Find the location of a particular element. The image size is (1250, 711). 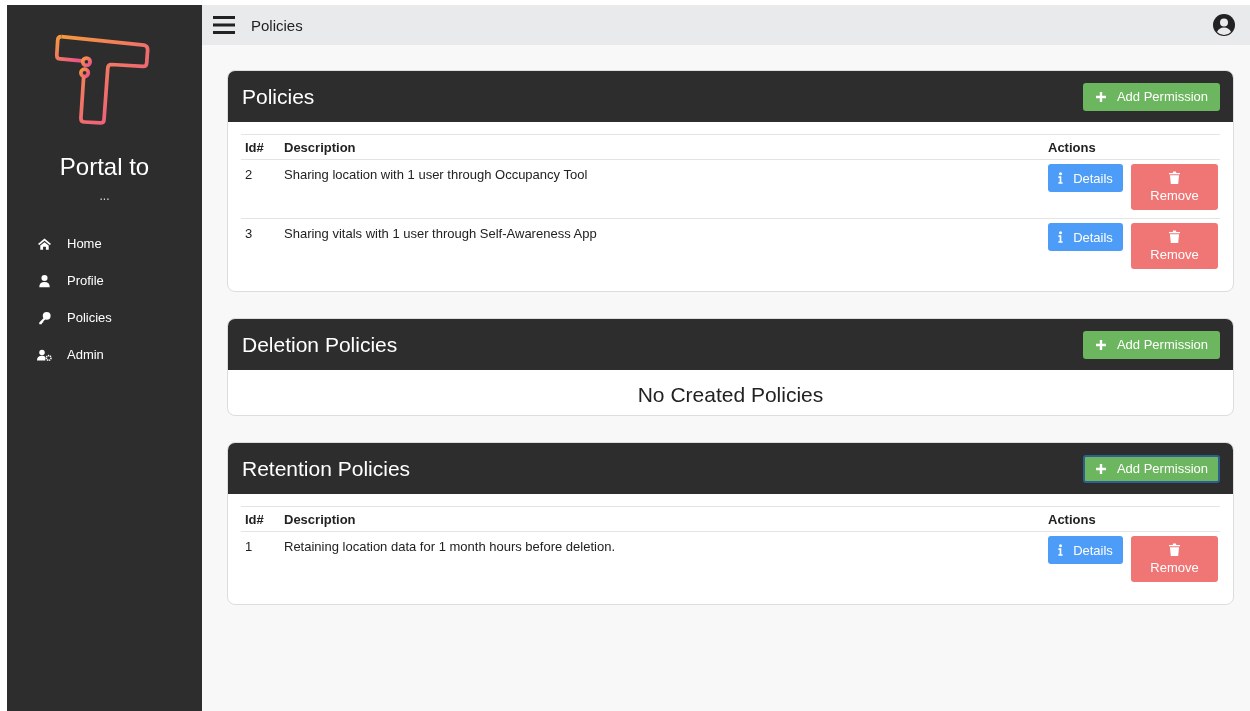

user-icon is located at coordinates (44, 280).